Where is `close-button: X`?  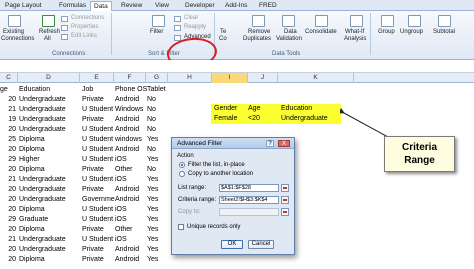
close-button: X is located at coordinates (284, 143).